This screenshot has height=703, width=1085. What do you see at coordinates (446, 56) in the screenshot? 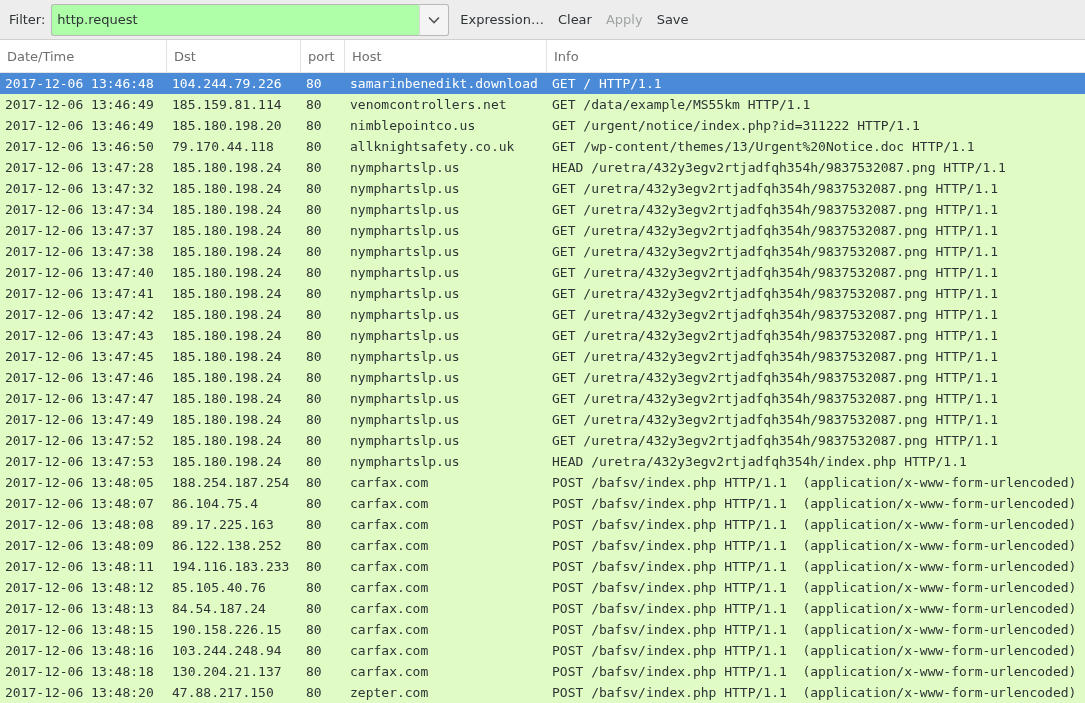
I see `column-header: Host` at bounding box center [446, 56].